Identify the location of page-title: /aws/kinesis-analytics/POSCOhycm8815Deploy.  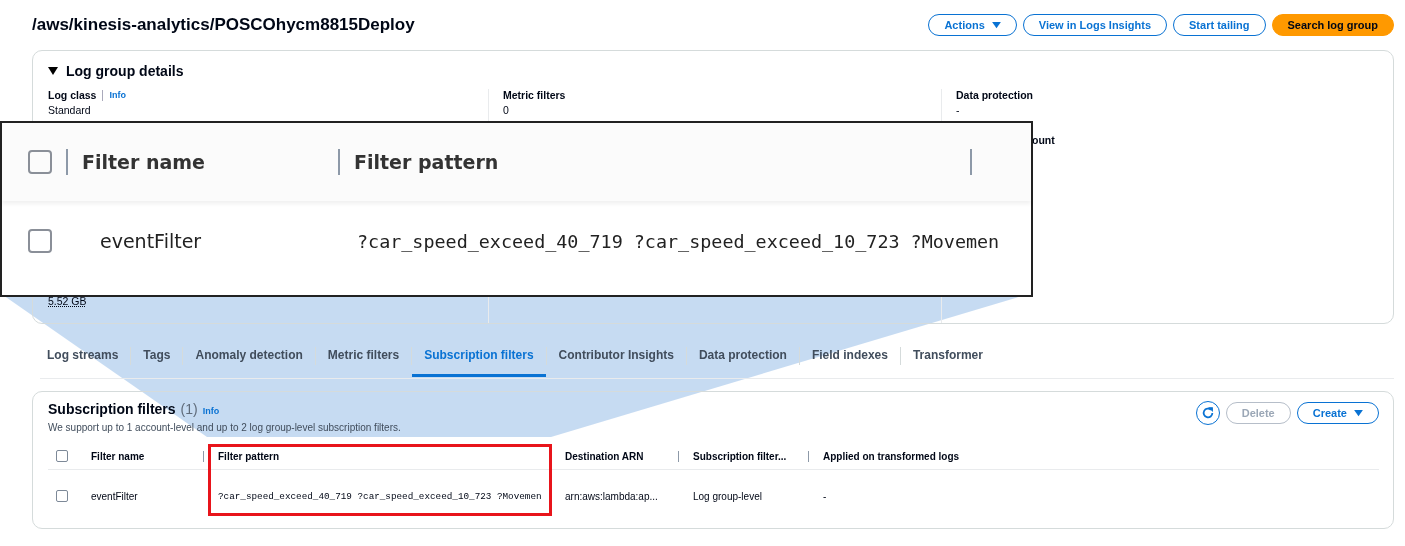
(223, 25).